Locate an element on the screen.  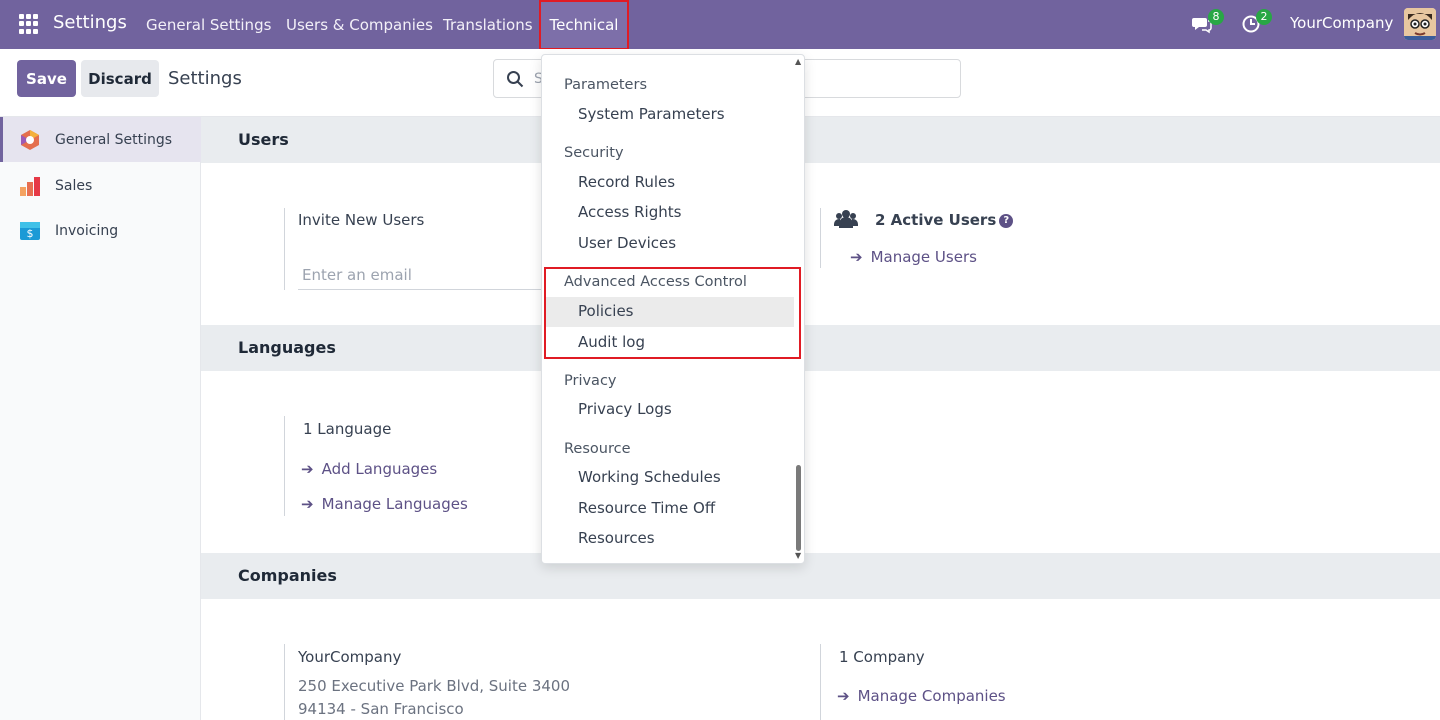
invite-users-label: Invite New Users is located at coordinates (361, 220).